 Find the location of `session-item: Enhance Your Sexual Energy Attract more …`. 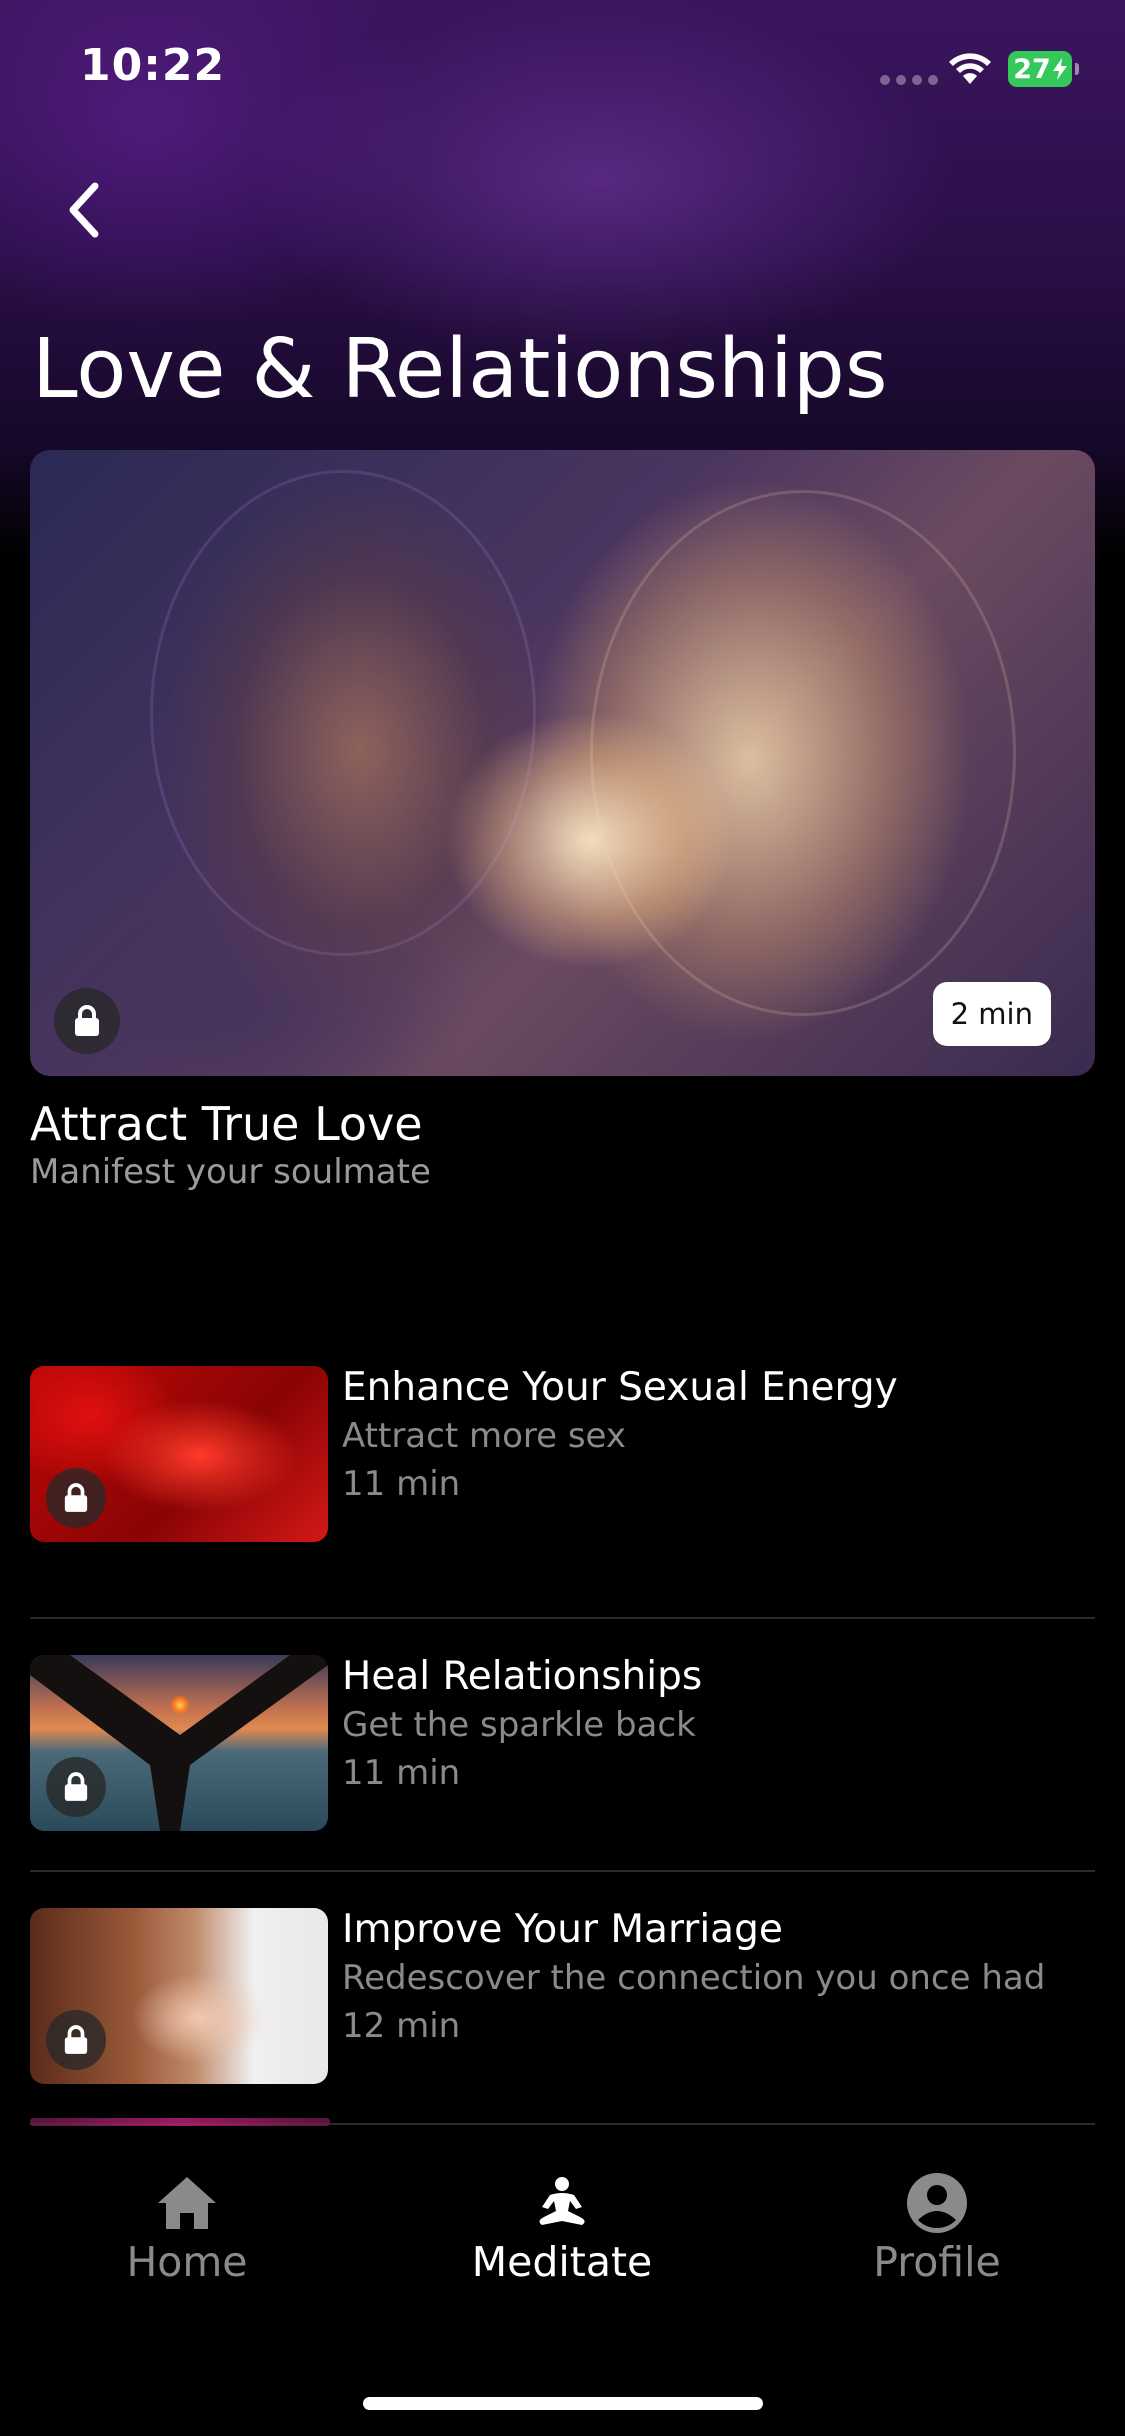

session-item: Enhance Your Sexual Energy Attract more … is located at coordinates (562, 1492).